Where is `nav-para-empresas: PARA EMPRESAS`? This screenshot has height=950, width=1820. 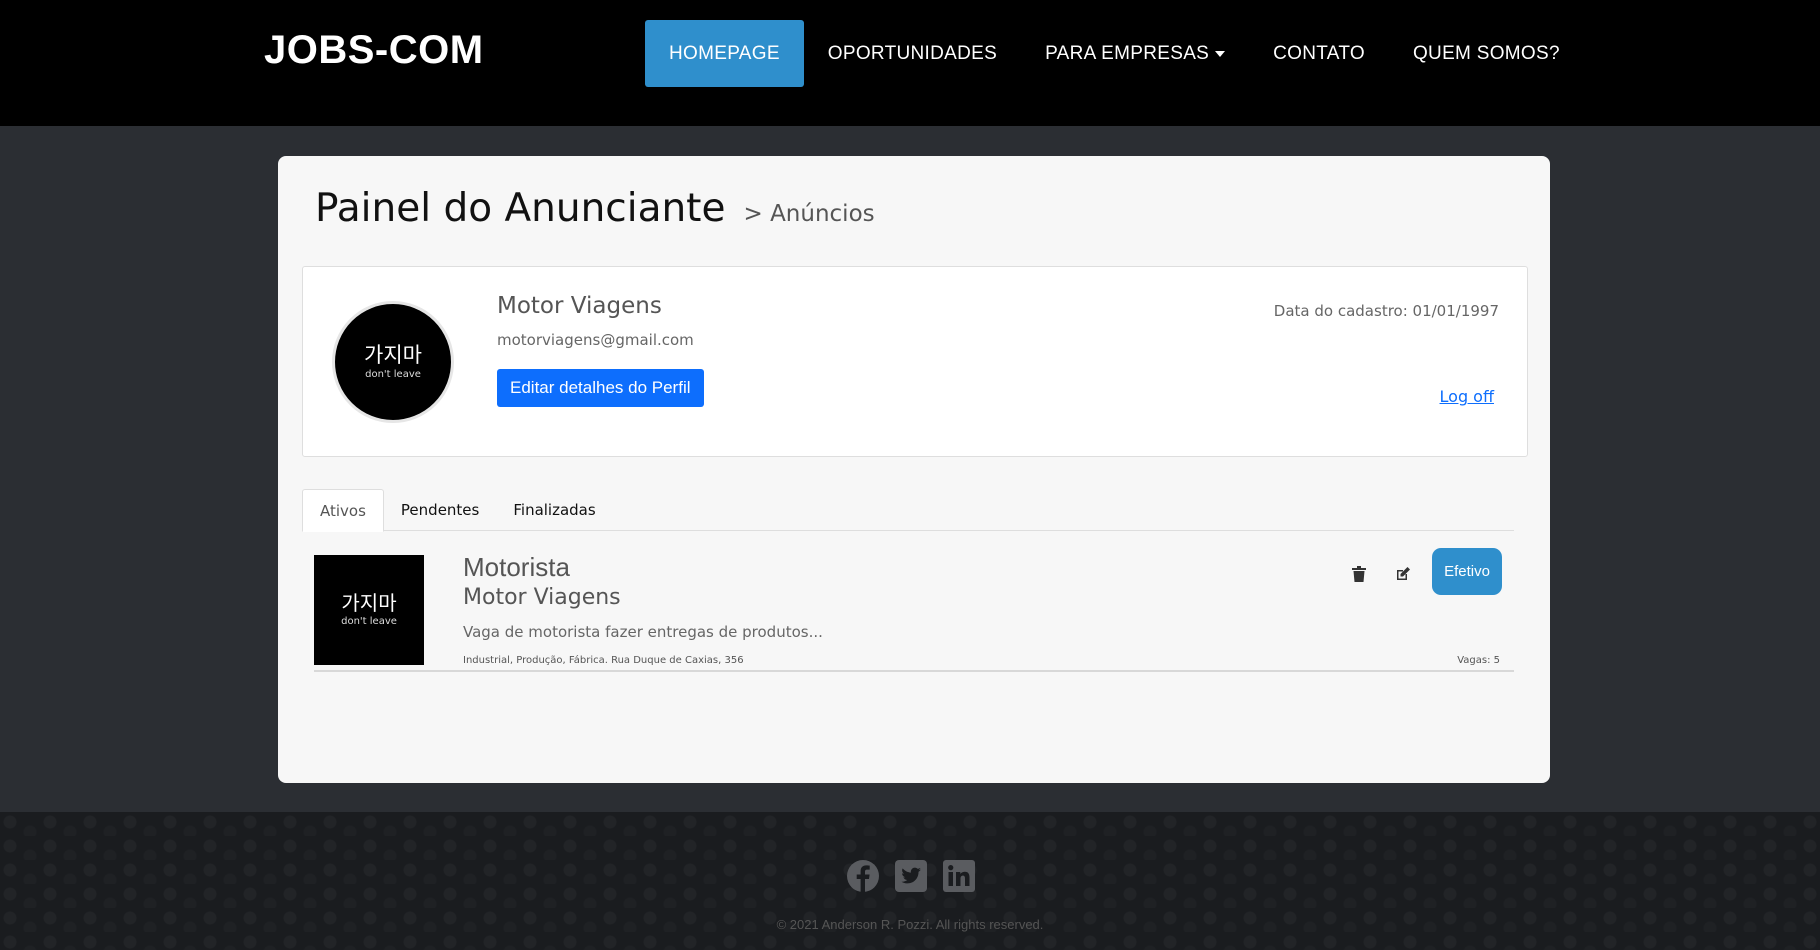
nav-para-empresas: PARA EMPRESAS is located at coordinates (1135, 53).